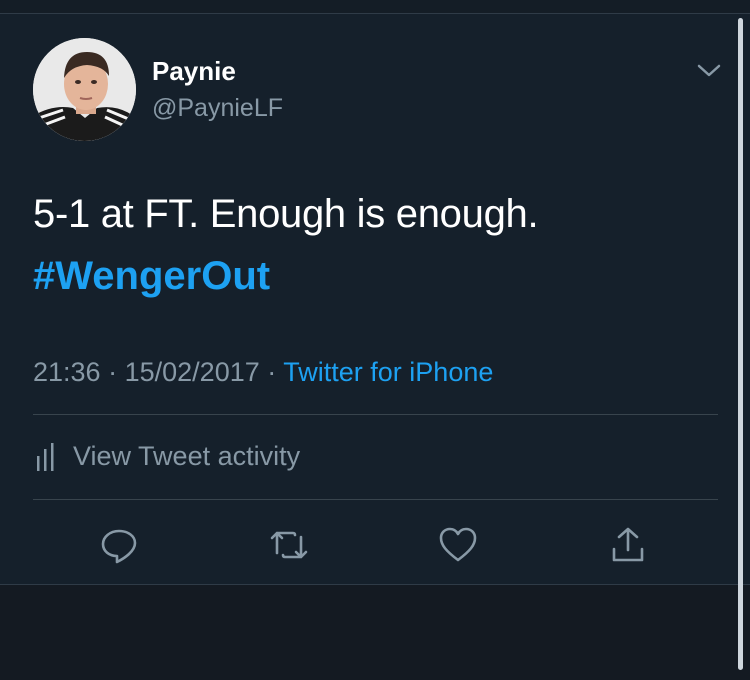  I want to click on tweet-date: 15/02/2017, so click(192, 372).